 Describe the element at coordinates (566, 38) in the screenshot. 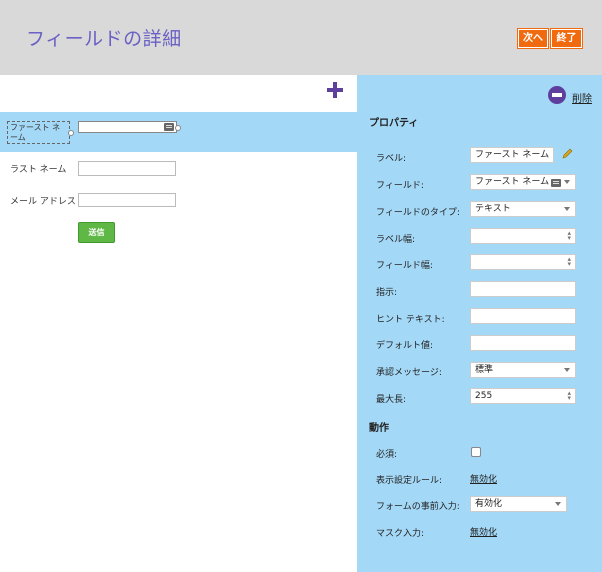

I see `finish-button: 終了` at that location.